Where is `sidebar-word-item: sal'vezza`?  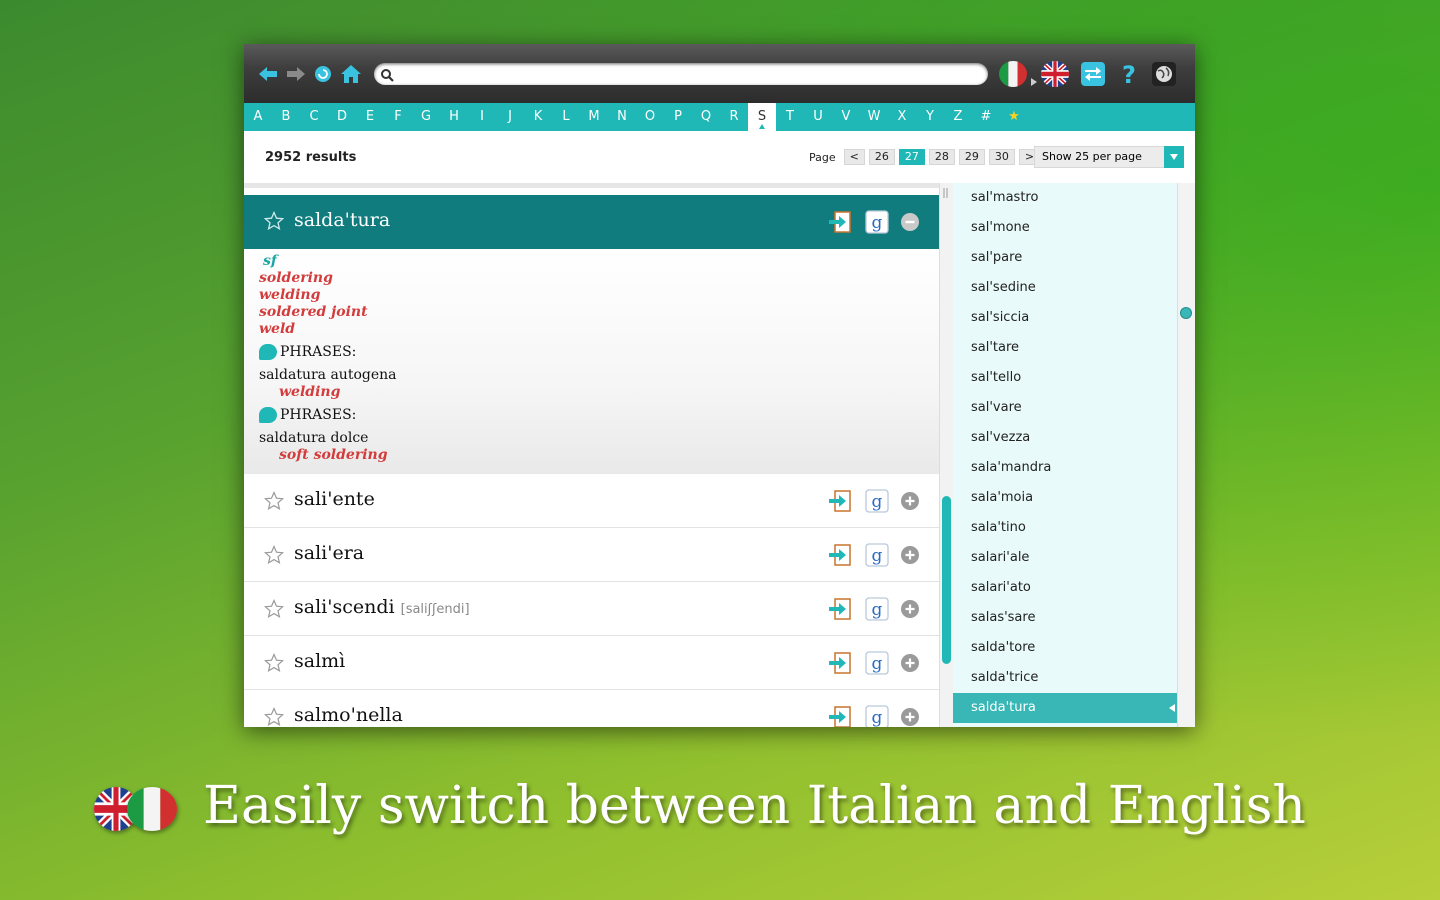 sidebar-word-item: sal'vezza is located at coordinates (1065, 438).